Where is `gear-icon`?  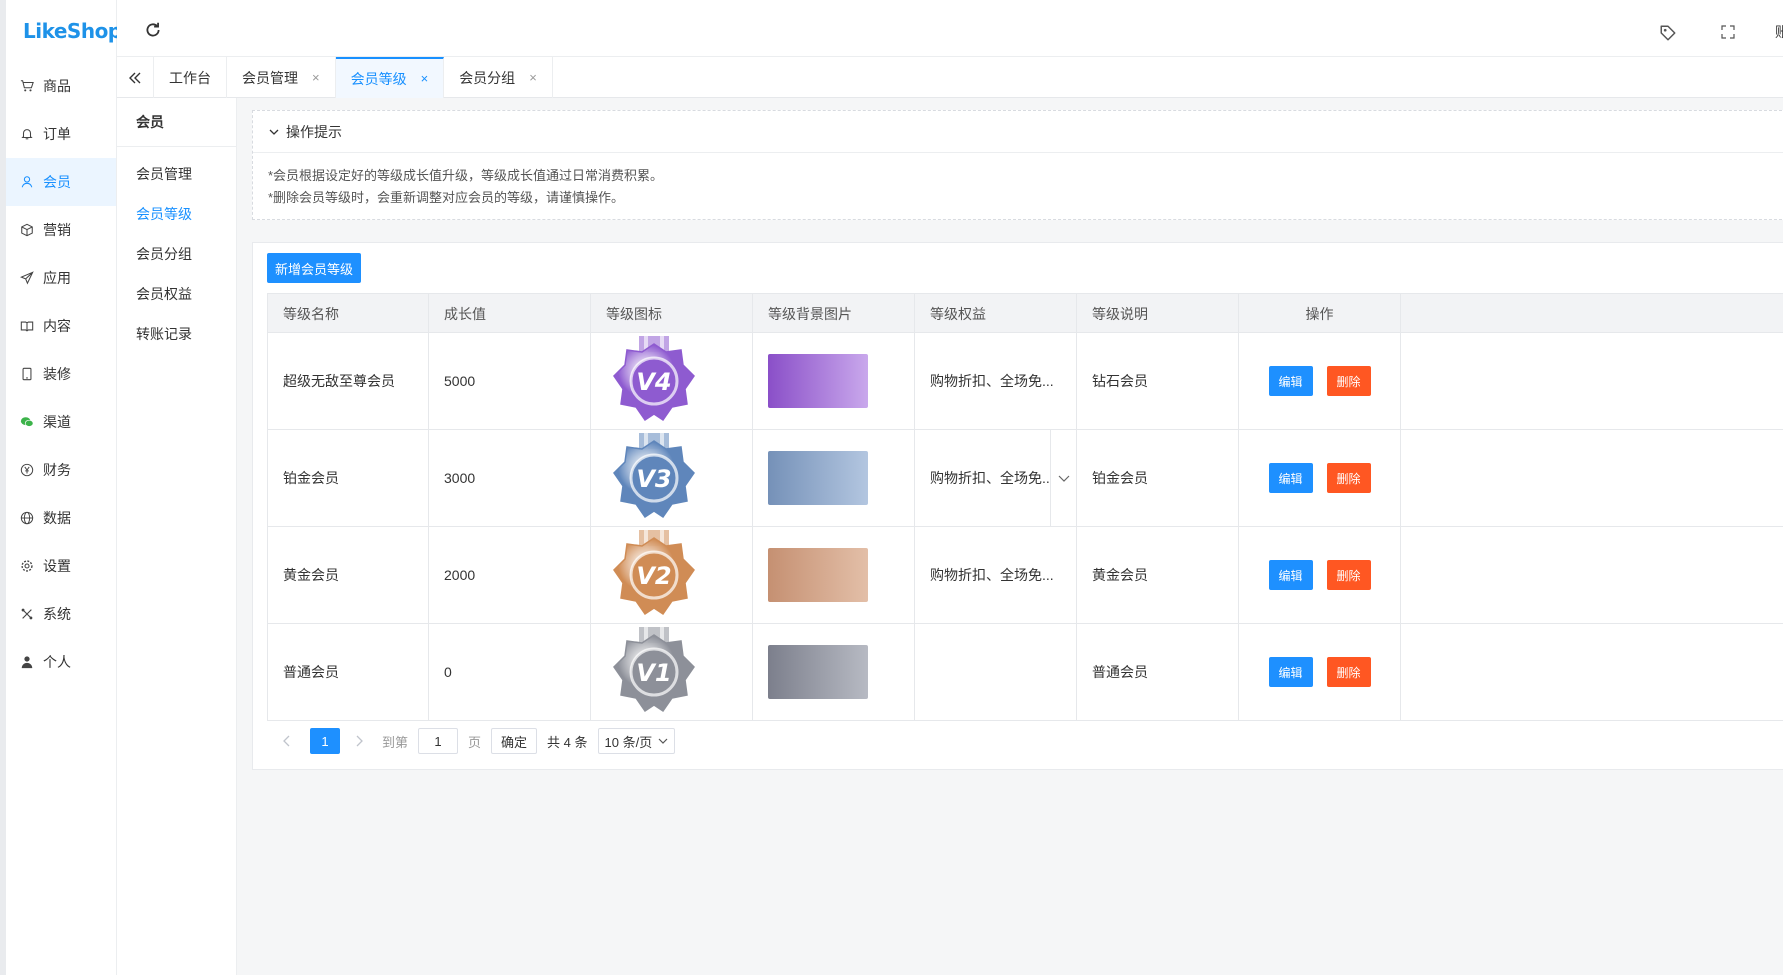
gear-icon is located at coordinates (27, 566).